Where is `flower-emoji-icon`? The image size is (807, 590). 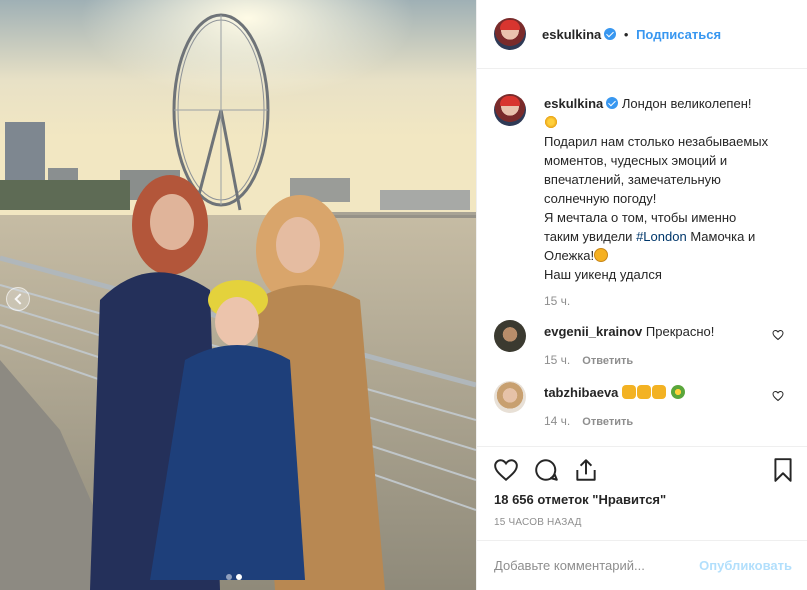
flower-emoji-icon is located at coordinates (677, 392).